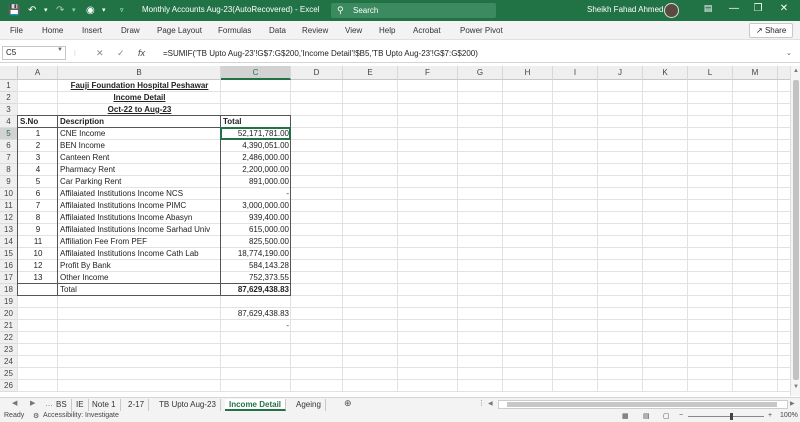  What do you see at coordinates (9, 314) in the screenshot?
I see `row-header-20: 20` at bounding box center [9, 314].